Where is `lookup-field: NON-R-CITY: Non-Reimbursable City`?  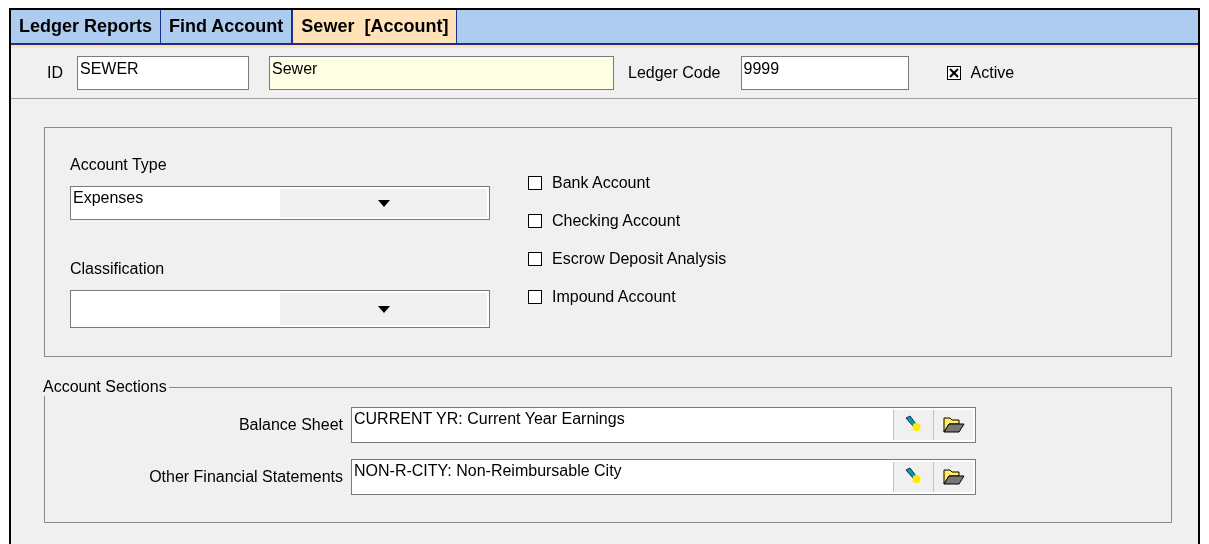 lookup-field: NON-R-CITY: Non-Reimbursable City is located at coordinates (663, 477).